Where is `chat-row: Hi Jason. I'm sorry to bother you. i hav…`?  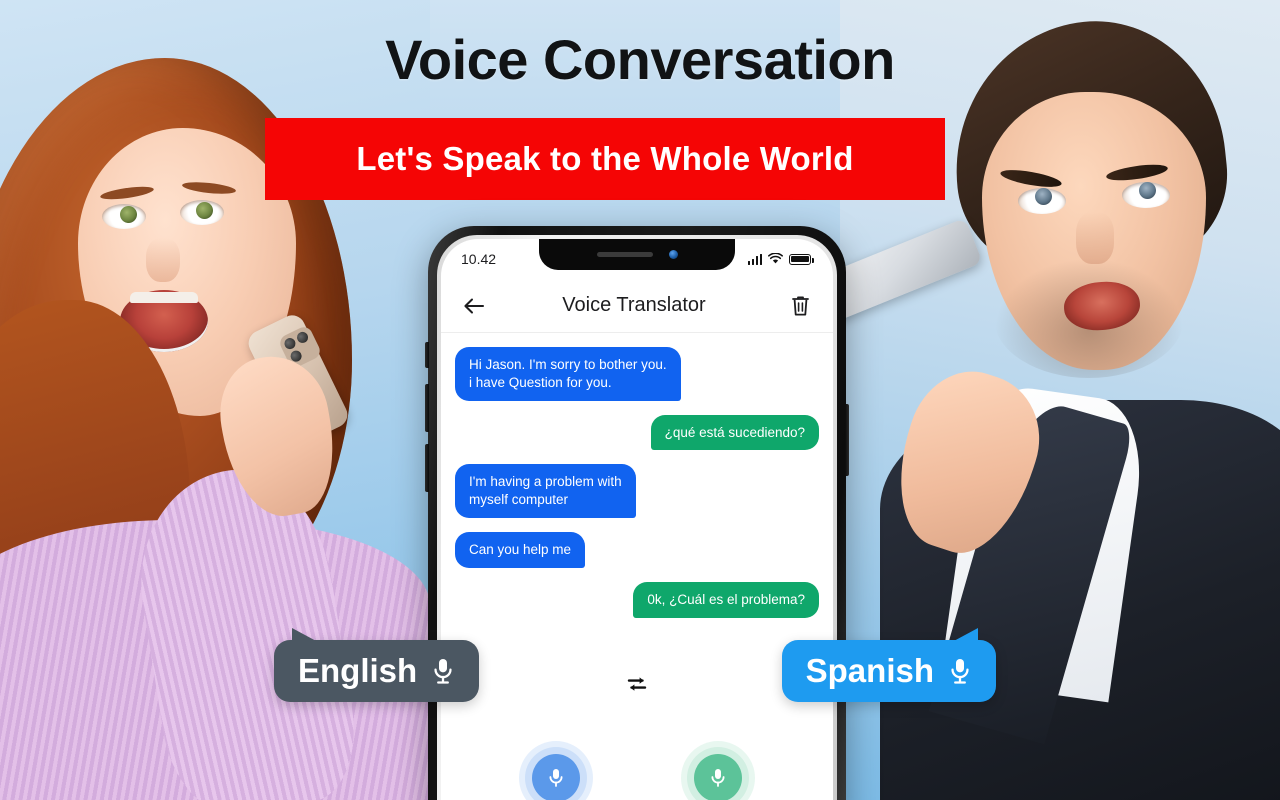
chat-row: Hi Jason. I'm sorry to bother you. i hav… is located at coordinates (637, 374).